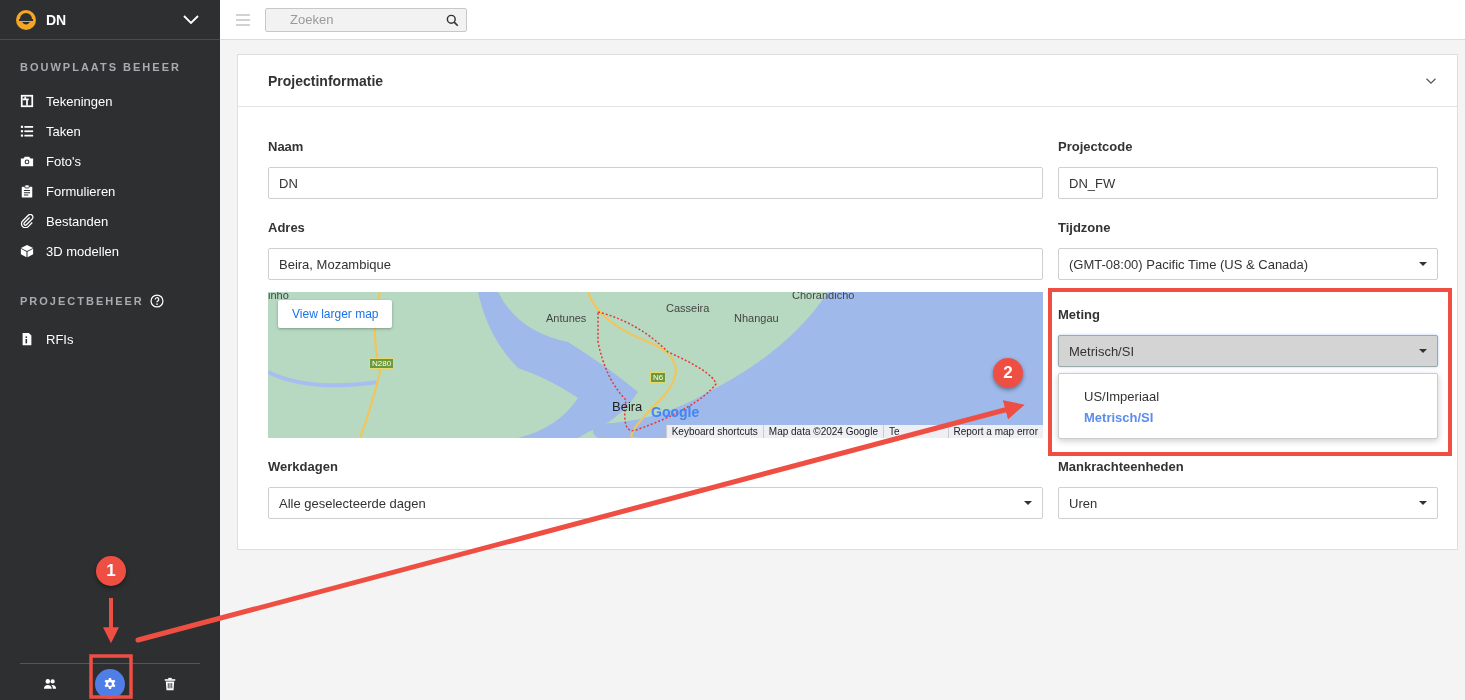 Image resolution: width=1465 pixels, height=700 pixels. I want to click on map-place-label: inho, so click(278, 296).